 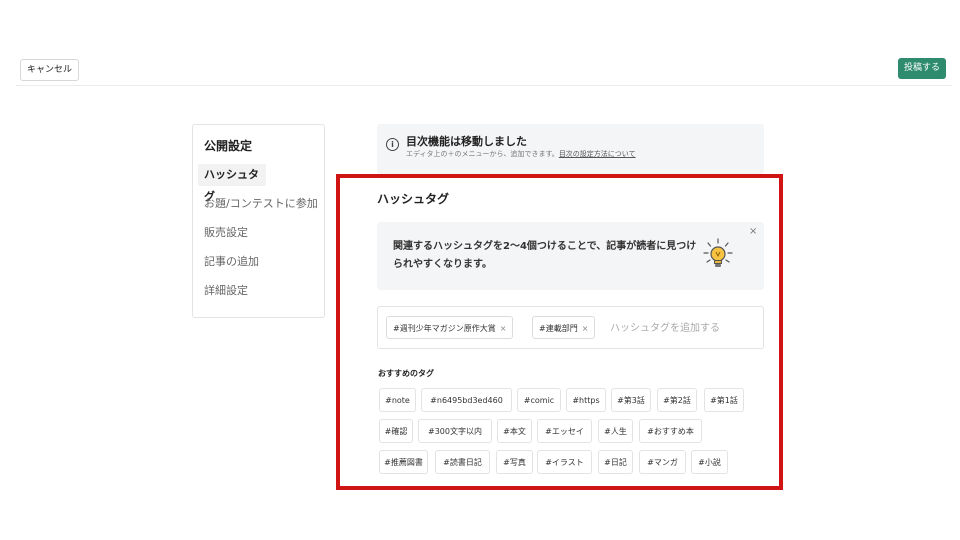 I want to click on cancel-button: キャンセル, so click(x=49, y=70).